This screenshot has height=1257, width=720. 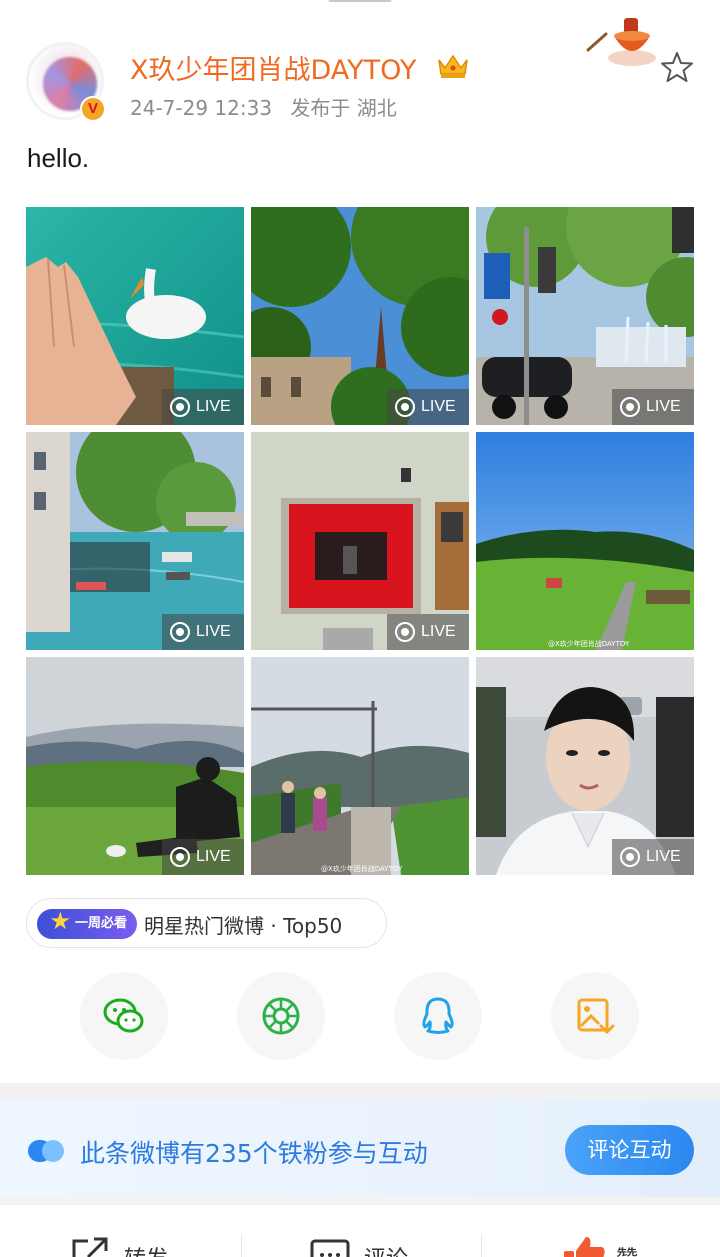 What do you see at coordinates (621, 42) in the screenshot?
I see `hotpot-sticker-icon` at bounding box center [621, 42].